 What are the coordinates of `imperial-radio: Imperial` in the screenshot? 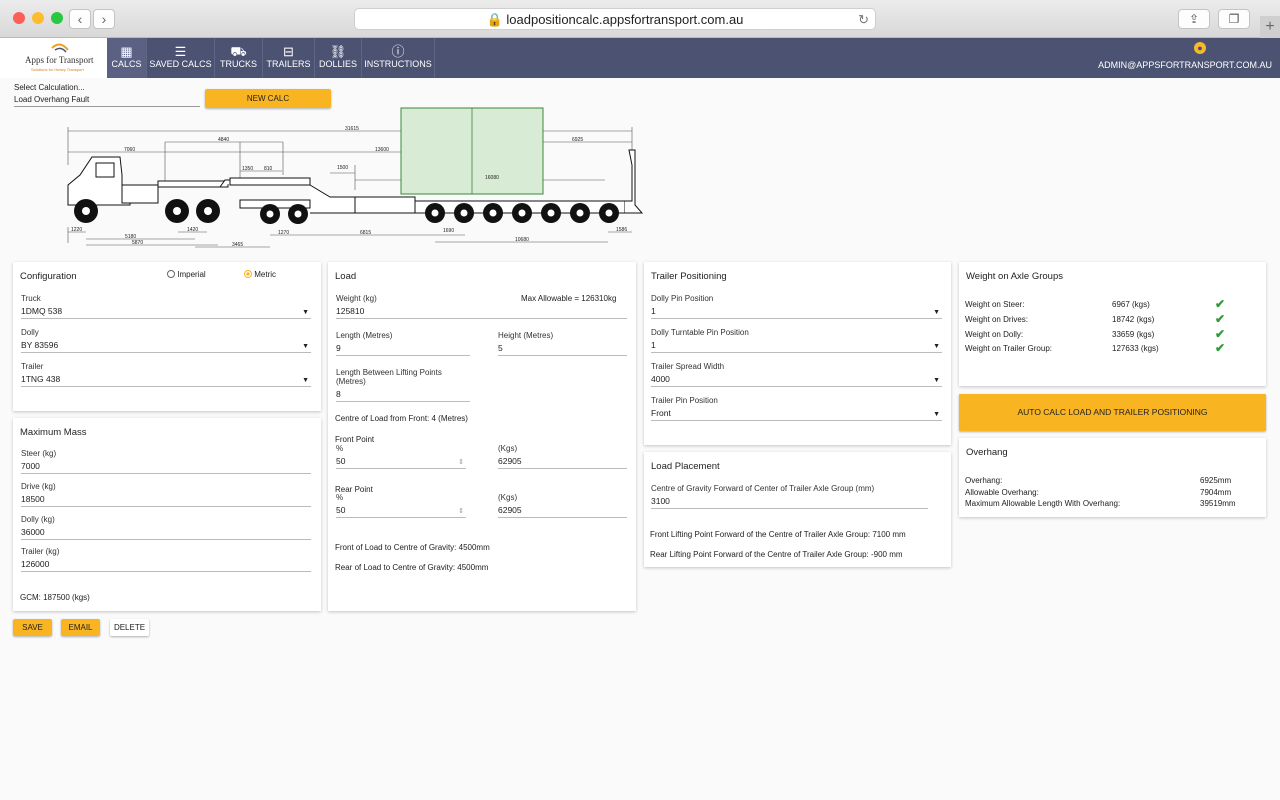 It's located at (186, 274).